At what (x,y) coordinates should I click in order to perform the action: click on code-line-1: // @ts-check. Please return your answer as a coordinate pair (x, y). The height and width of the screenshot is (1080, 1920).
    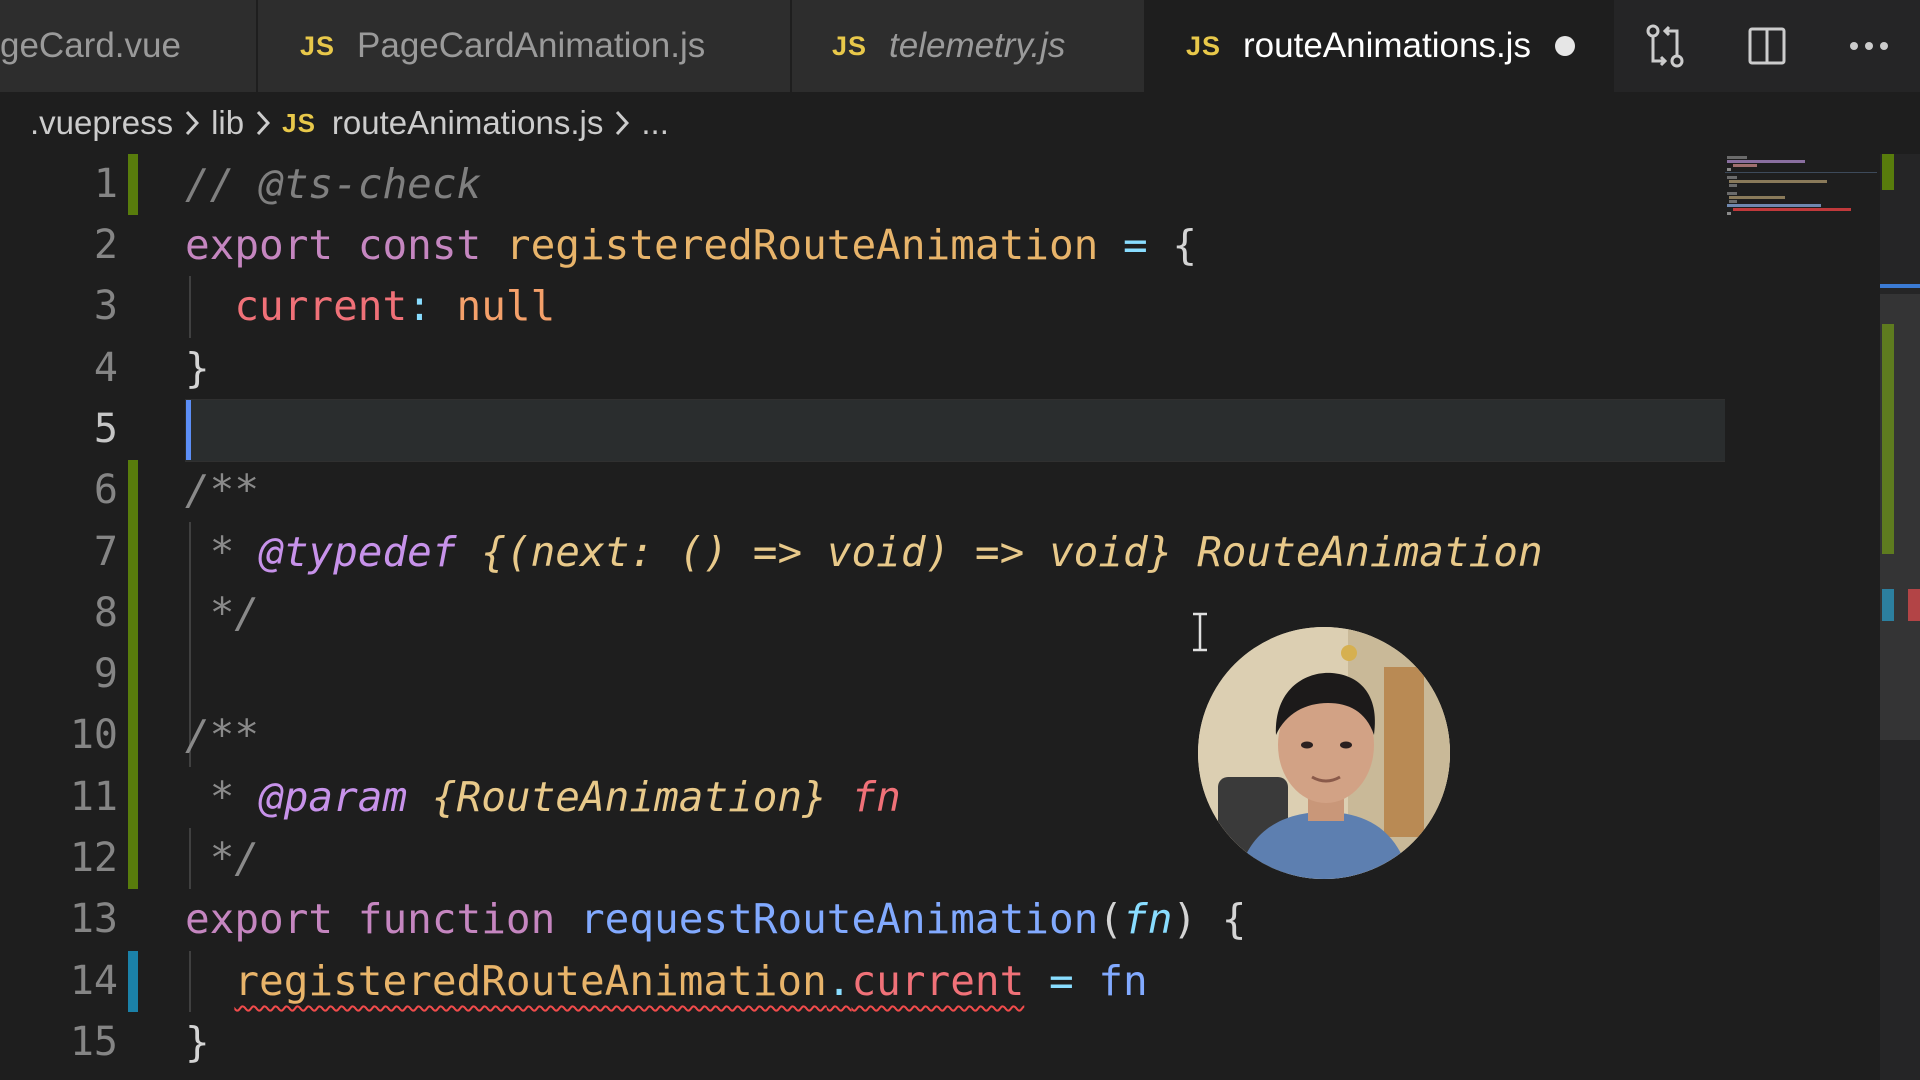
    Looking at the image, I should click on (333, 184).